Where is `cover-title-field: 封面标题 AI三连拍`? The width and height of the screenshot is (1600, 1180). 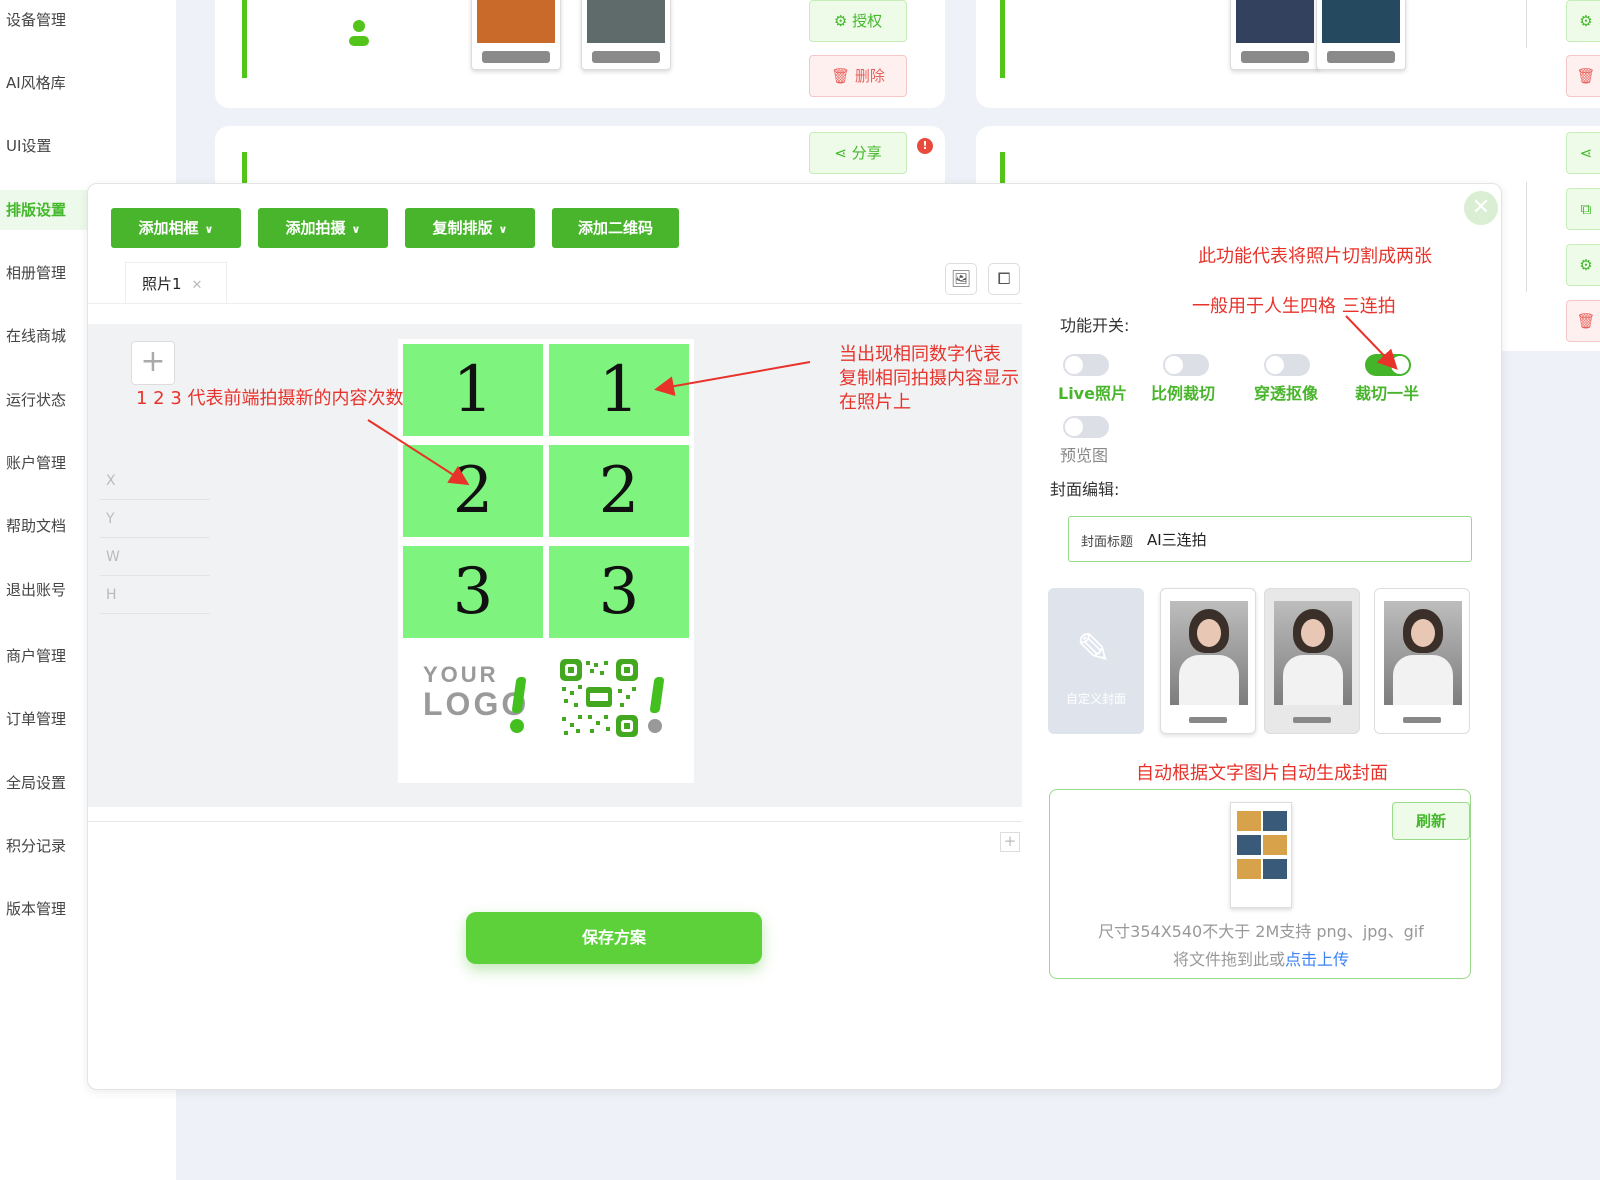
cover-title-field: 封面标题 AI三连拍 is located at coordinates (1270, 539).